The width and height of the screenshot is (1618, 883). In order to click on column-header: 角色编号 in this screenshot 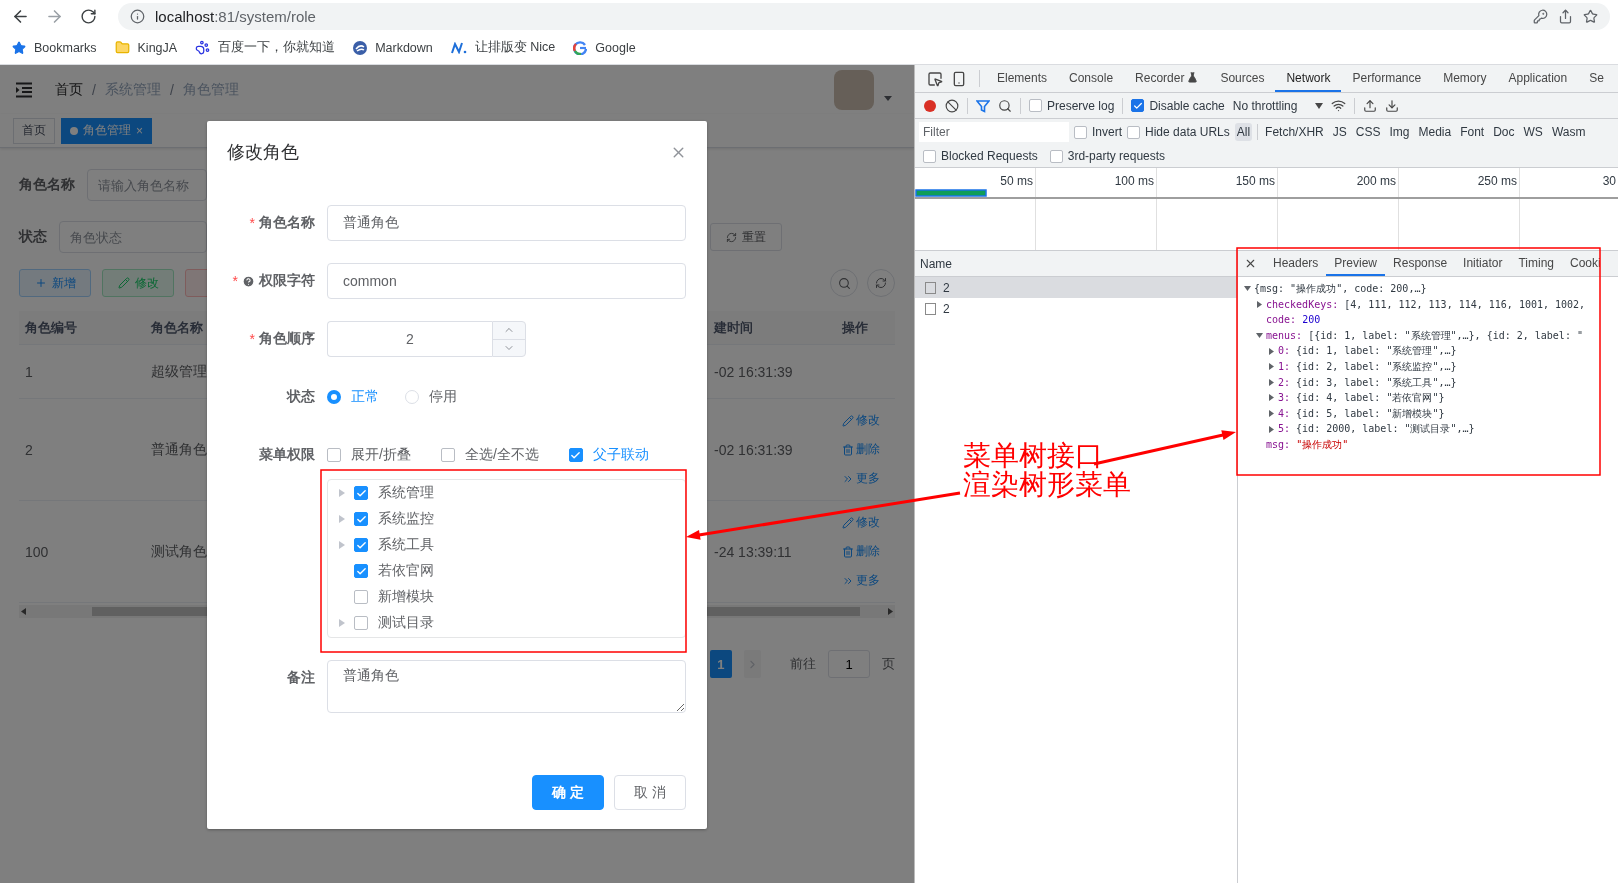, I will do `click(51, 327)`.